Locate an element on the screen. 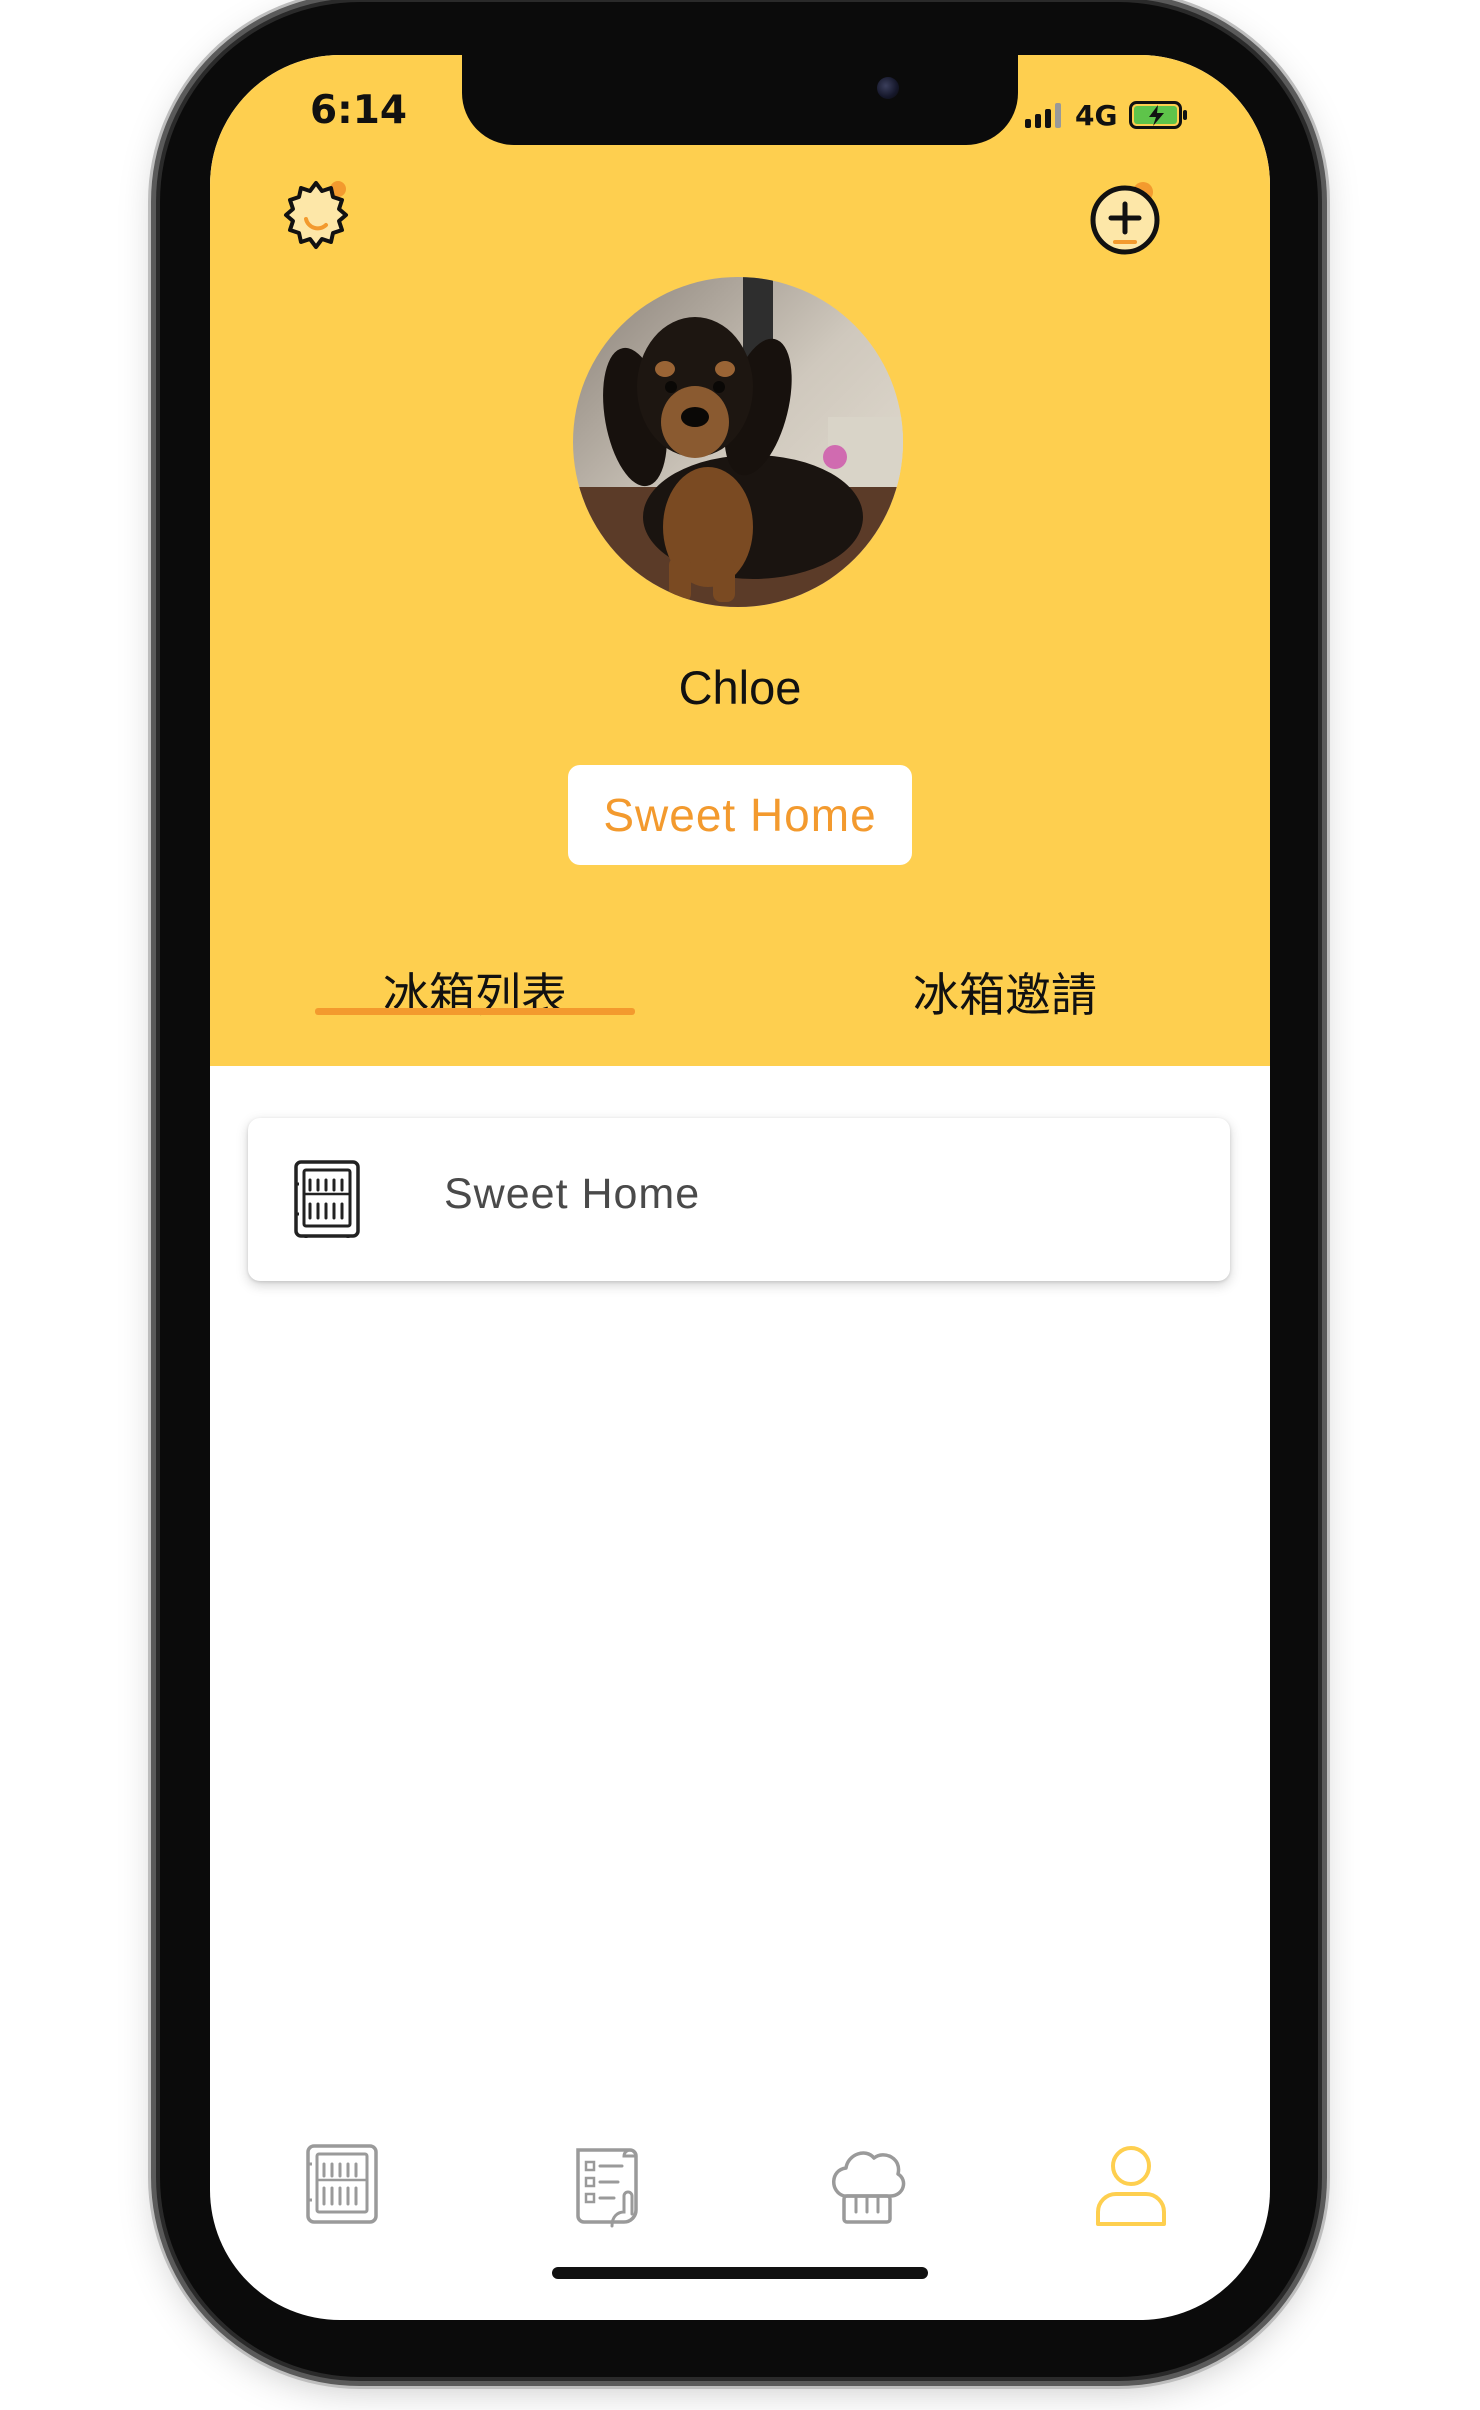 The image size is (1480, 2410). volume-down-button is located at coordinates (153, 875).